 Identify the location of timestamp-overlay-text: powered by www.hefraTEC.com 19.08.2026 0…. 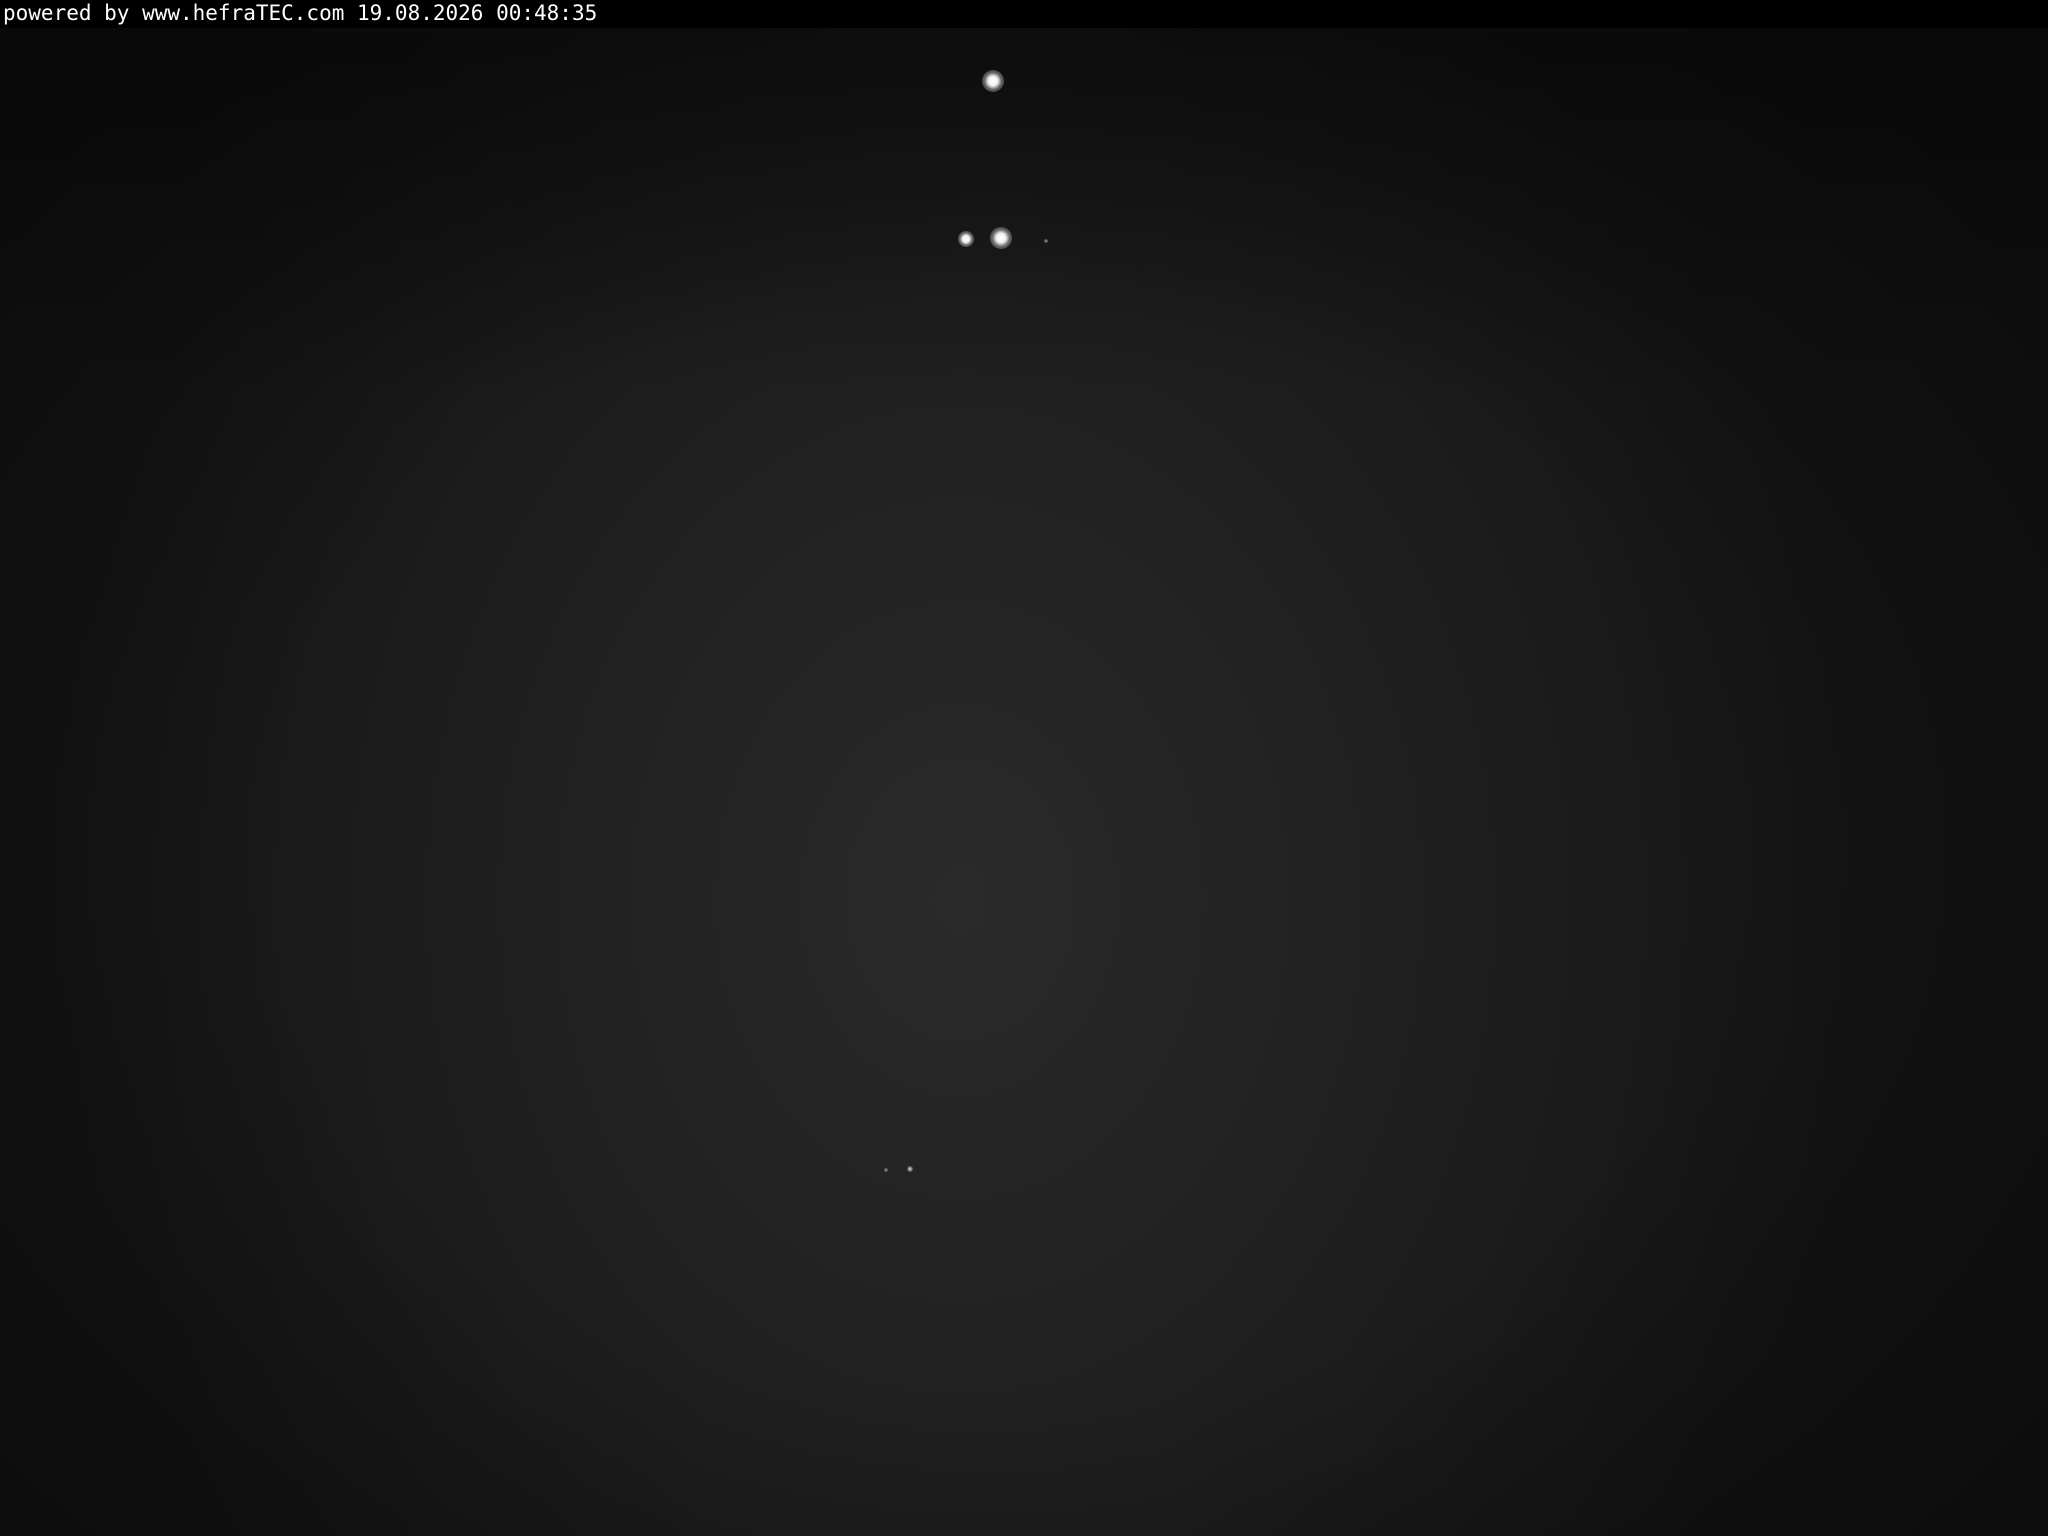
(300, 13).